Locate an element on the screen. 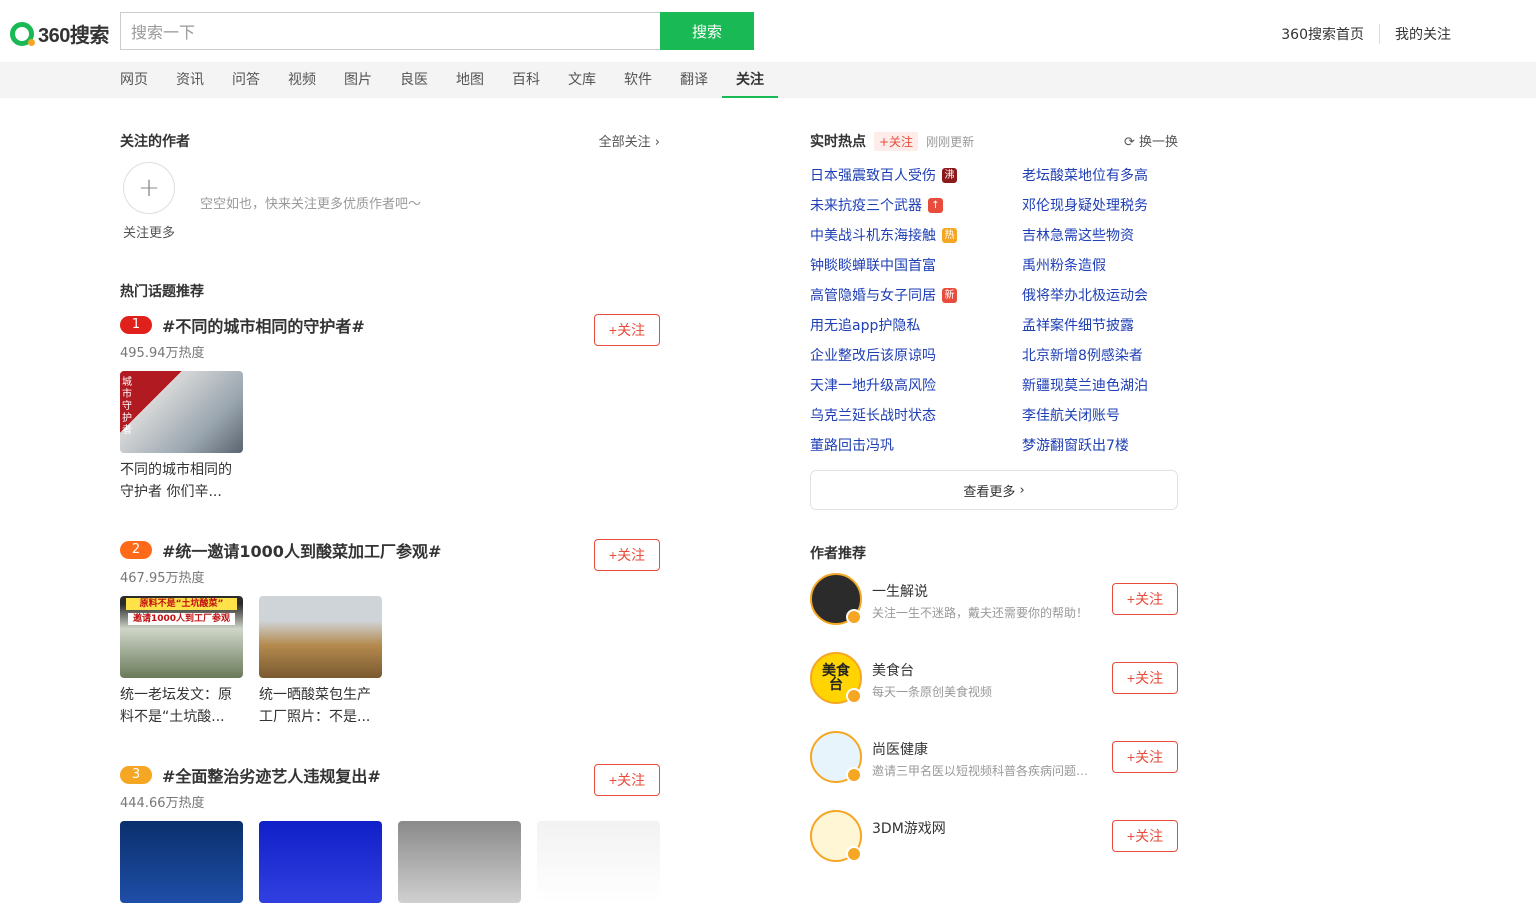  my-follow-link: 我的关注 is located at coordinates (1422, 34).